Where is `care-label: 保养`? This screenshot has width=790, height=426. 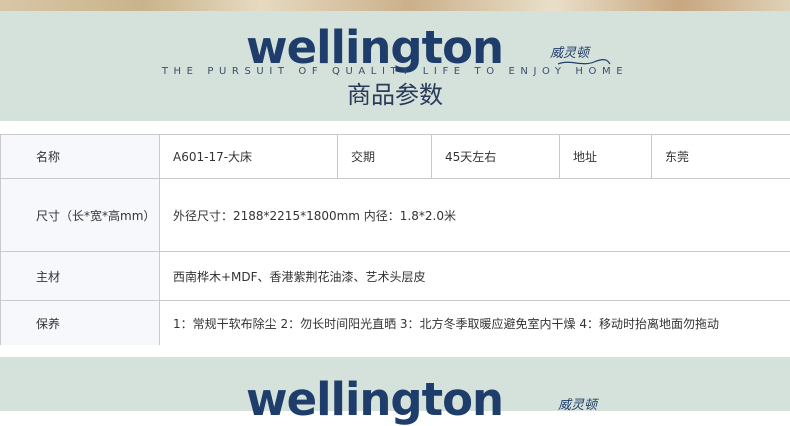 care-label: 保养 is located at coordinates (80, 324).